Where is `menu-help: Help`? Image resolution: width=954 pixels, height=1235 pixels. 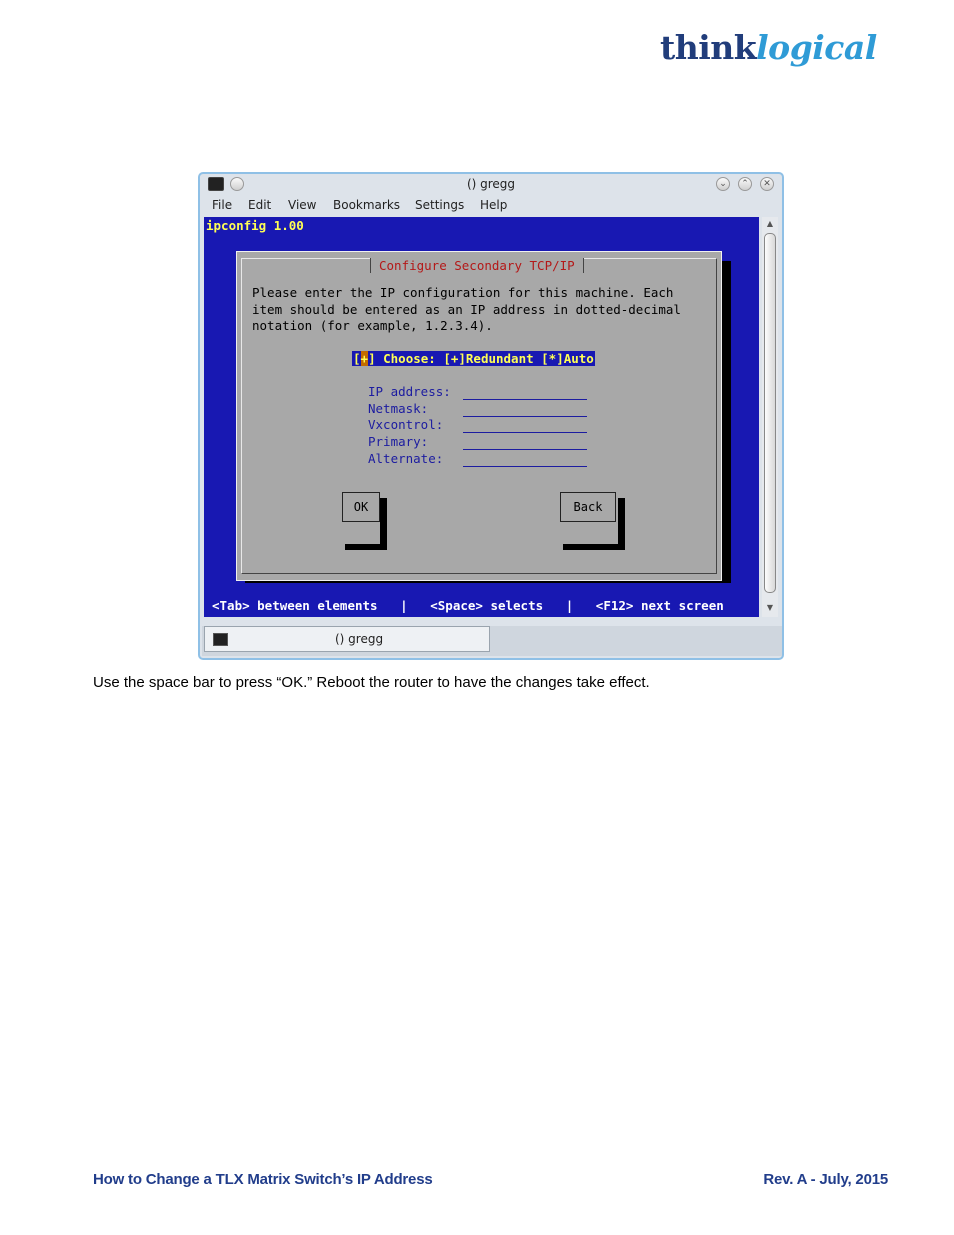
menu-help: Help is located at coordinates (493, 205).